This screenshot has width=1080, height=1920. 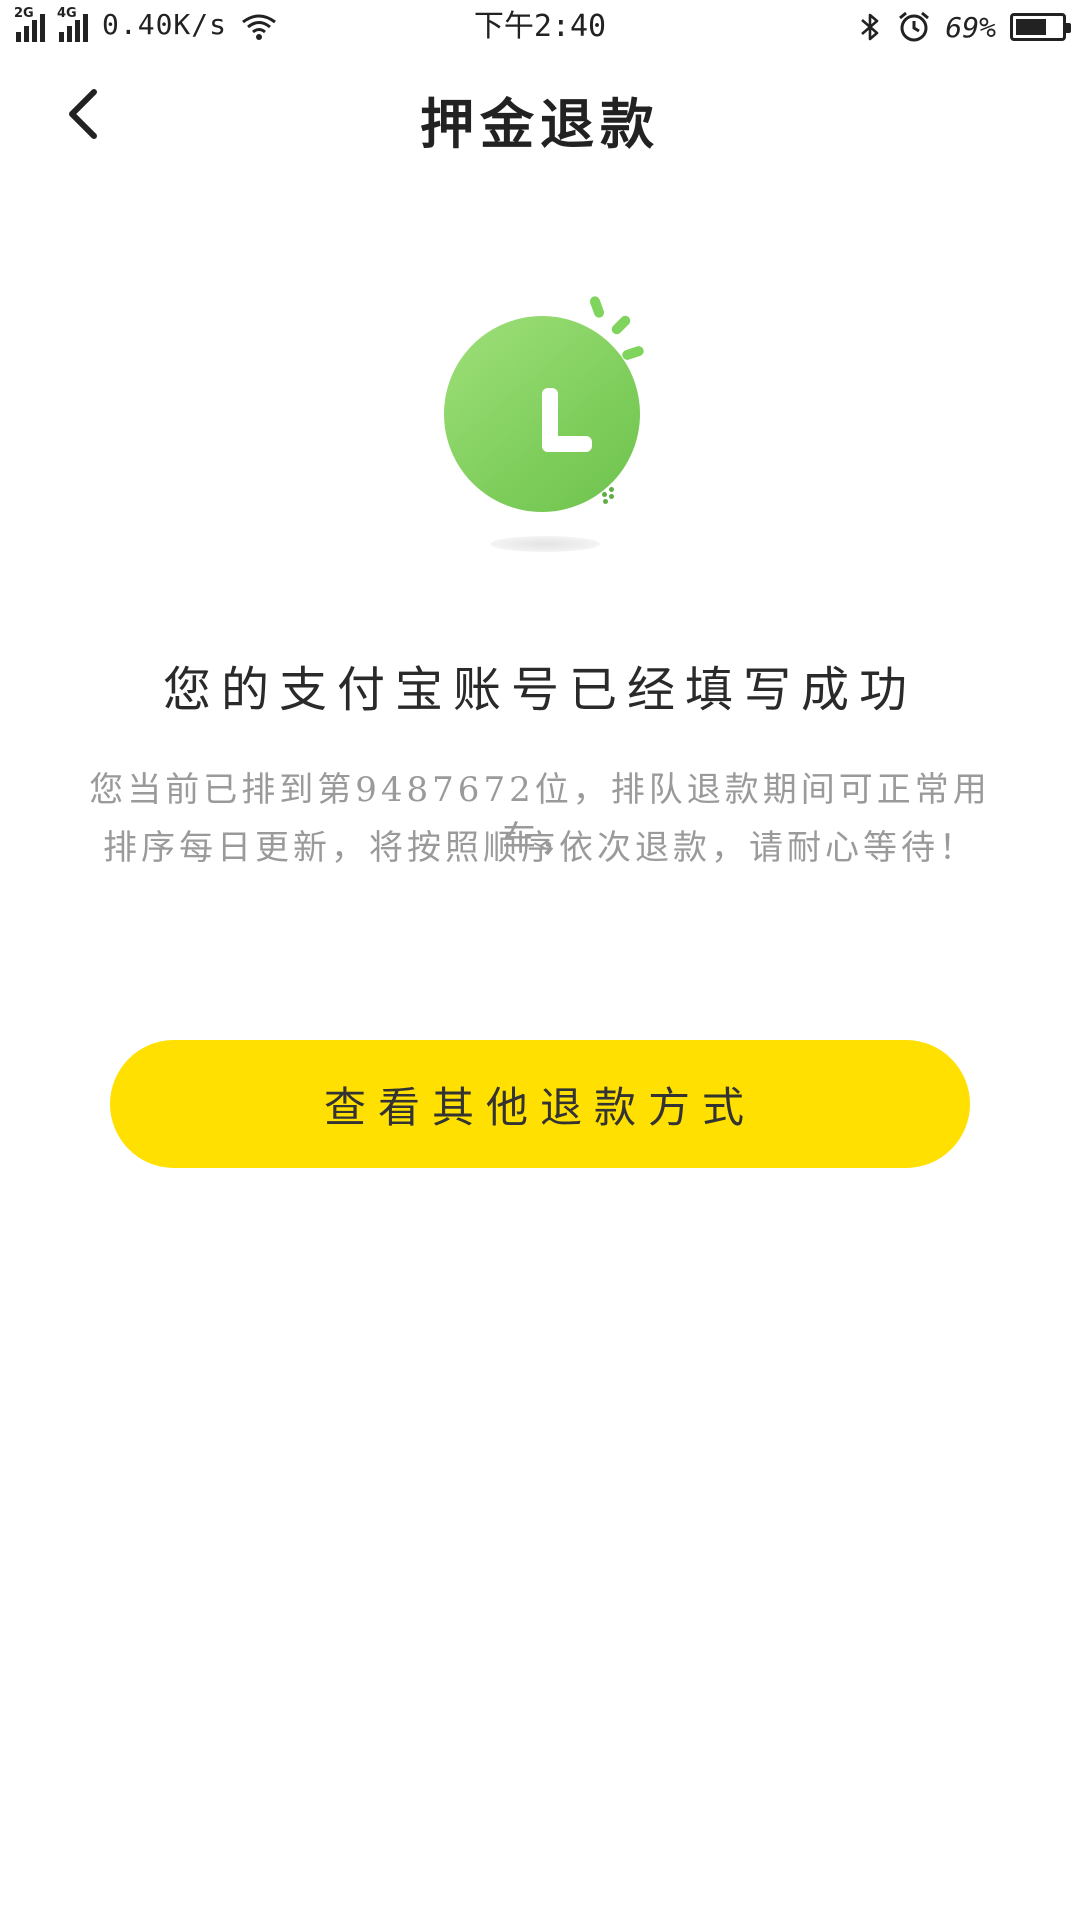 I want to click on battery-icon, so click(x=1040, y=27).